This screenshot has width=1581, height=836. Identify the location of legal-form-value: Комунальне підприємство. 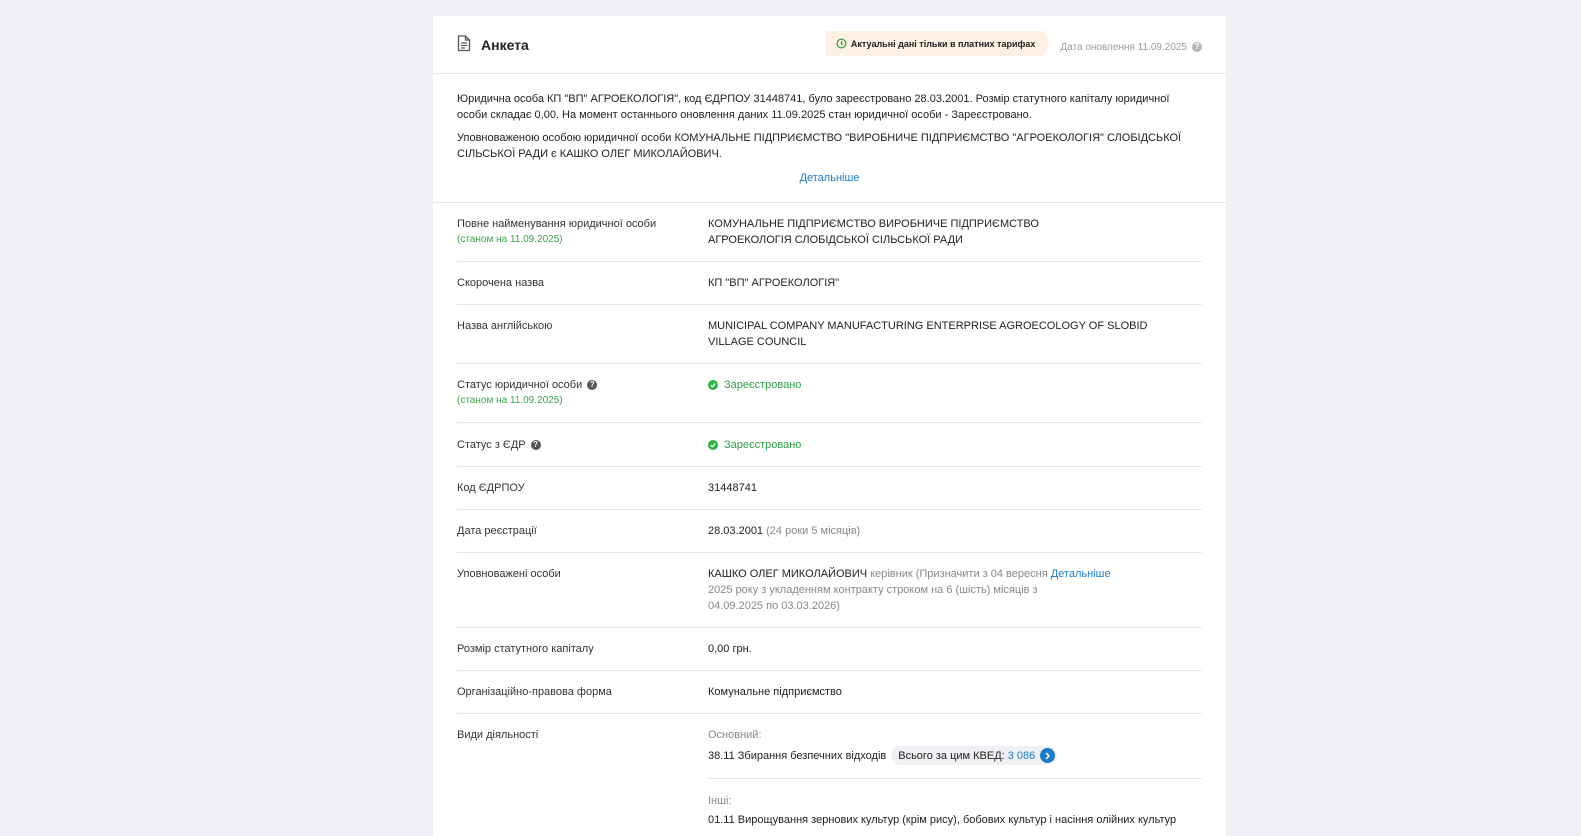
(775, 692).